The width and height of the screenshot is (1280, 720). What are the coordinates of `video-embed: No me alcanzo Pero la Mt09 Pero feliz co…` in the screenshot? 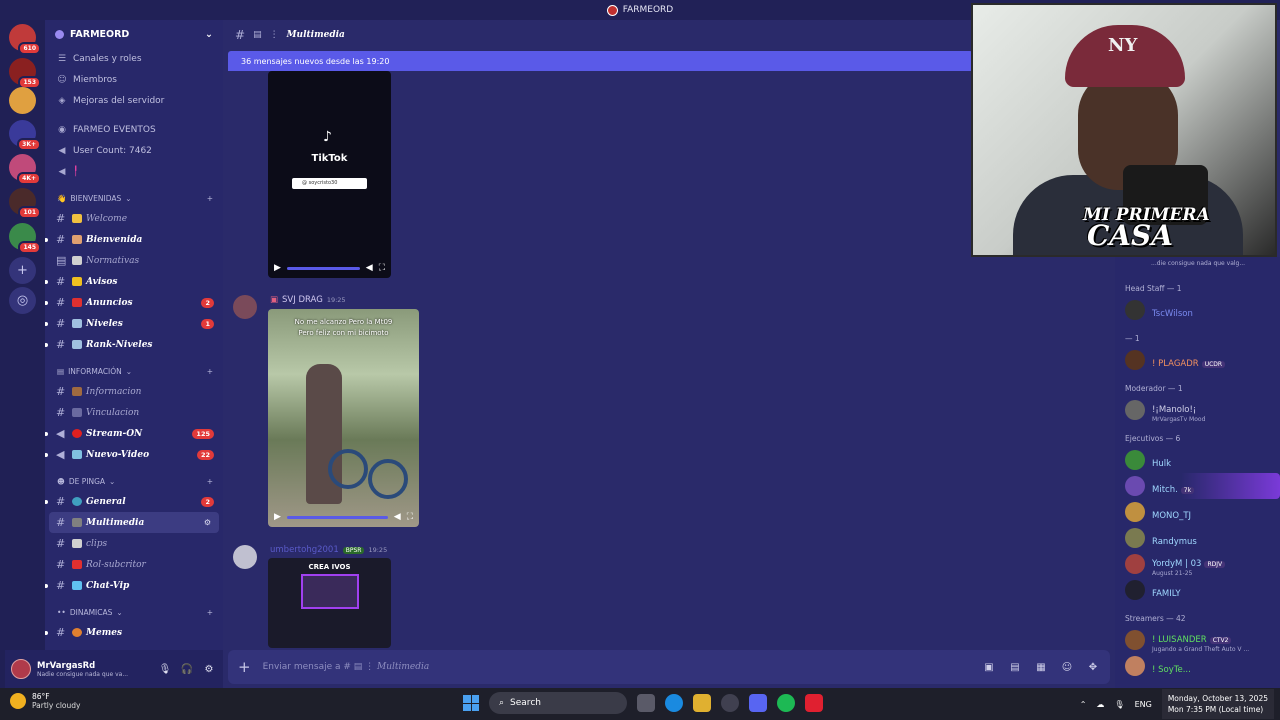 It's located at (343, 418).